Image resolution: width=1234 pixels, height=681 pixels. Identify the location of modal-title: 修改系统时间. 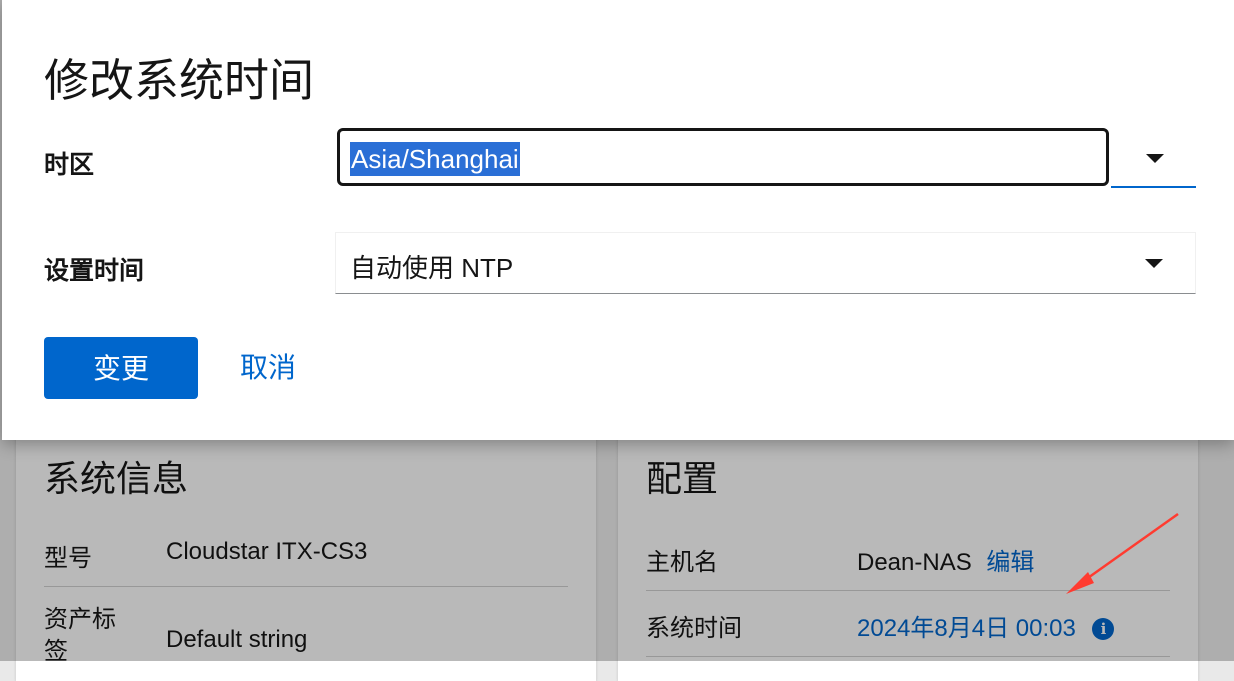
(179, 80).